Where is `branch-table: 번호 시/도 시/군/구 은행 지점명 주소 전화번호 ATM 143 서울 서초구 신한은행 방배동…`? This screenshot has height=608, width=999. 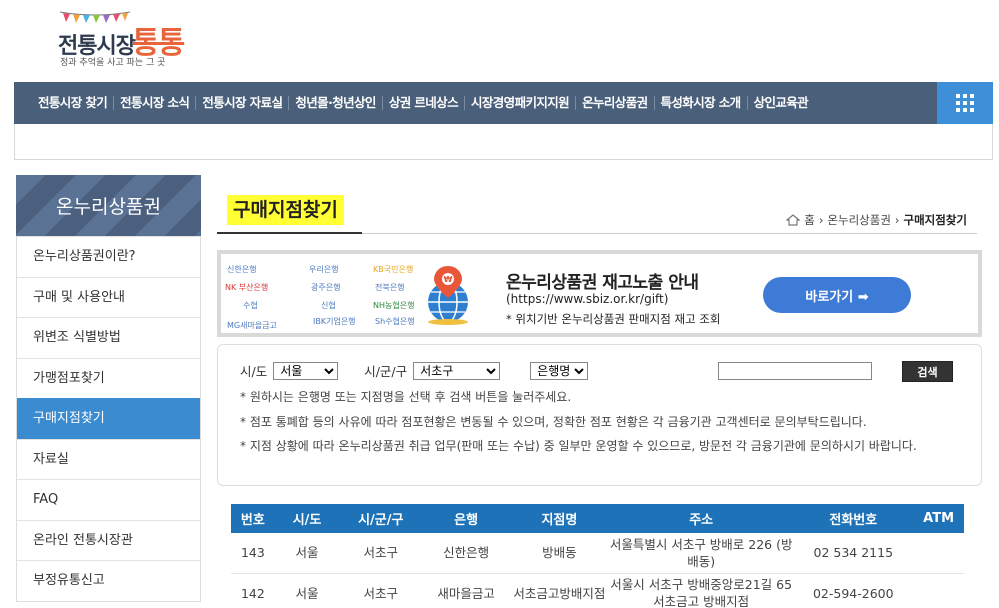 branch-table: 번호 시/도 시/군/구 은행 지점명 주소 전화번호 ATM 143 서울 서초구 신한은행 방배동… is located at coordinates (597, 556).